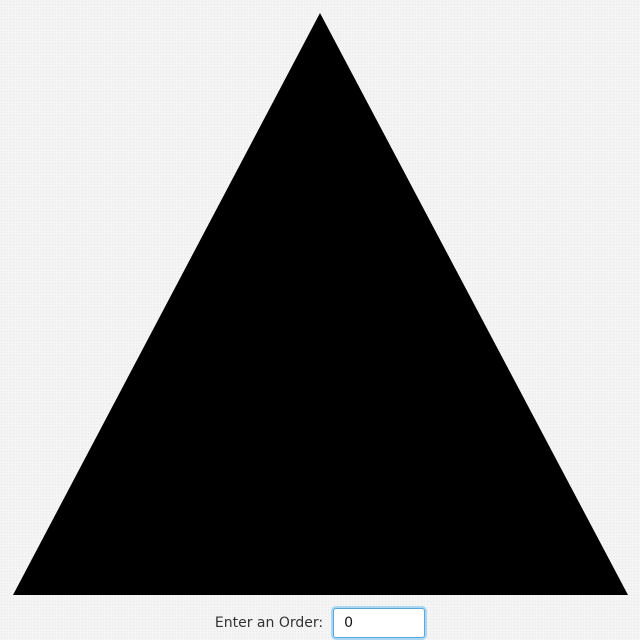  What do you see at coordinates (379, 623) in the screenshot?
I see `order-input` at bounding box center [379, 623].